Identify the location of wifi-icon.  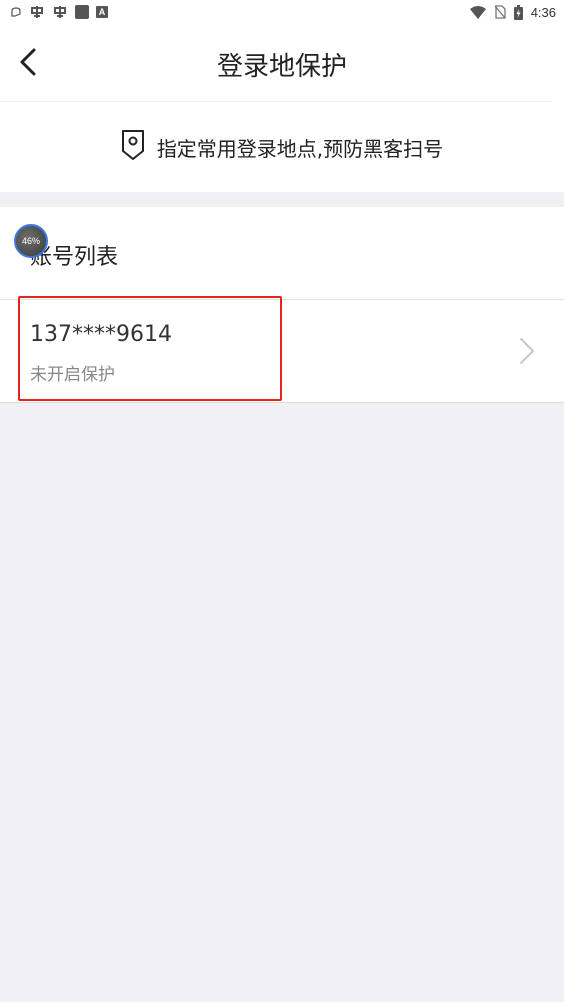
(477, 12).